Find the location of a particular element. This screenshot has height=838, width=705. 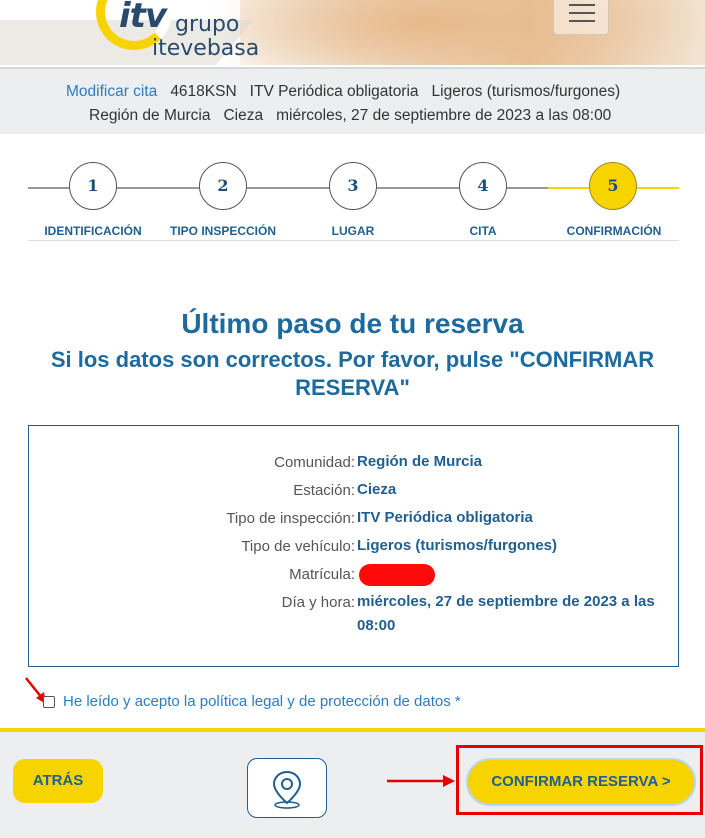

modify-appointment-link: Modificar cita is located at coordinates (111, 91).